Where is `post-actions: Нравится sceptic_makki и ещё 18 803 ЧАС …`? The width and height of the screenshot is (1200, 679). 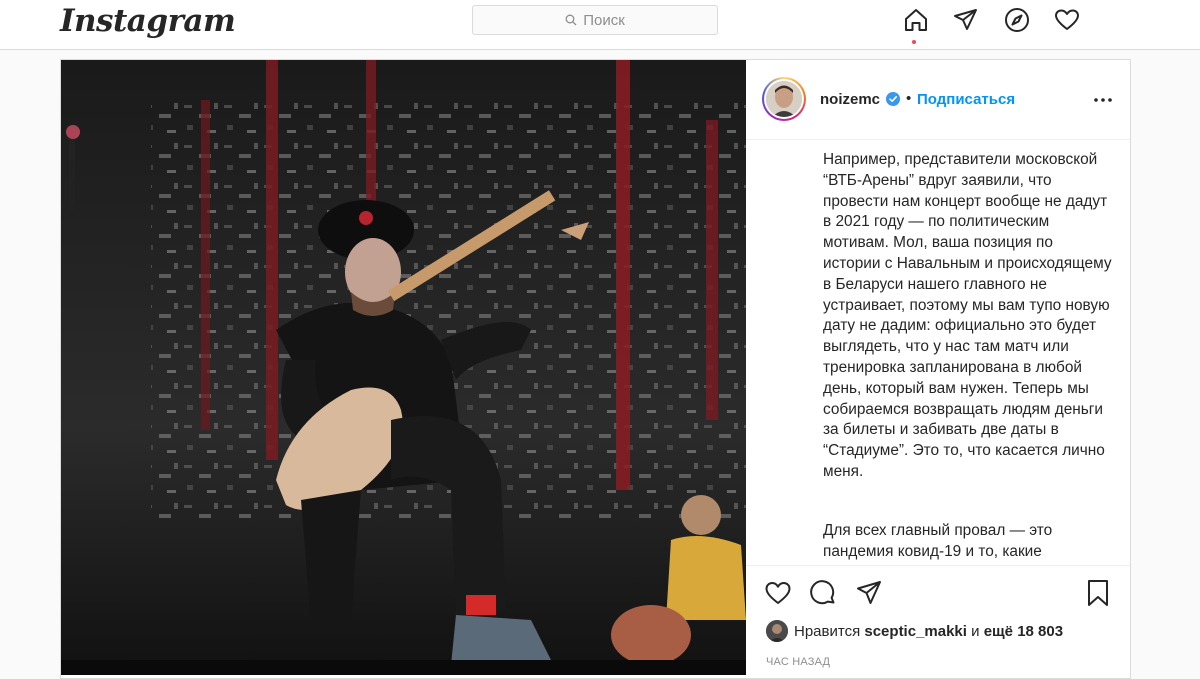
post-actions: Нравится sceptic_makki и ещё 18 803 ЧАС … is located at coordinates (938, 620).